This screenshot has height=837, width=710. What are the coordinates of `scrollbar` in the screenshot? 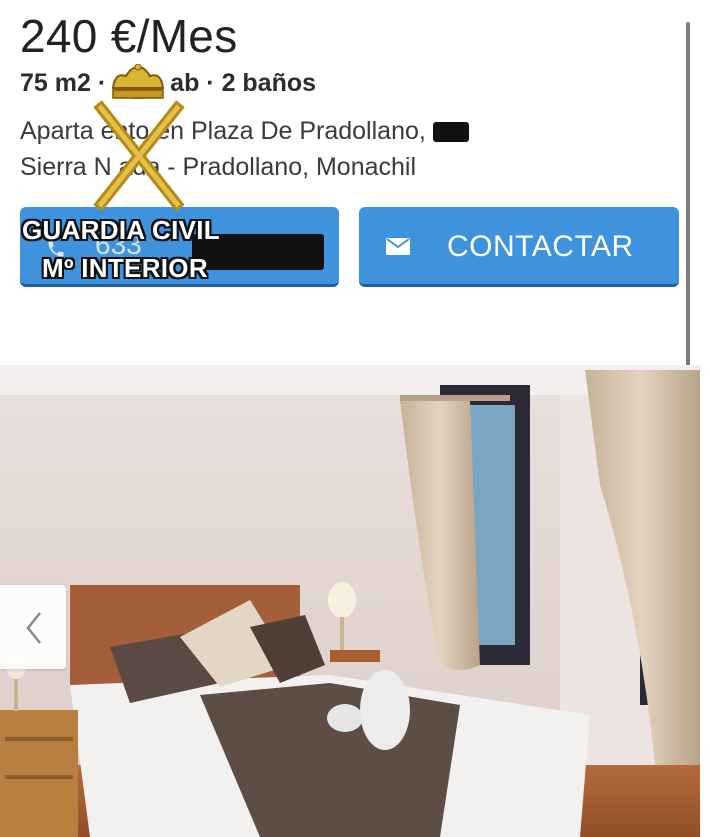 It's located at (688, 194).